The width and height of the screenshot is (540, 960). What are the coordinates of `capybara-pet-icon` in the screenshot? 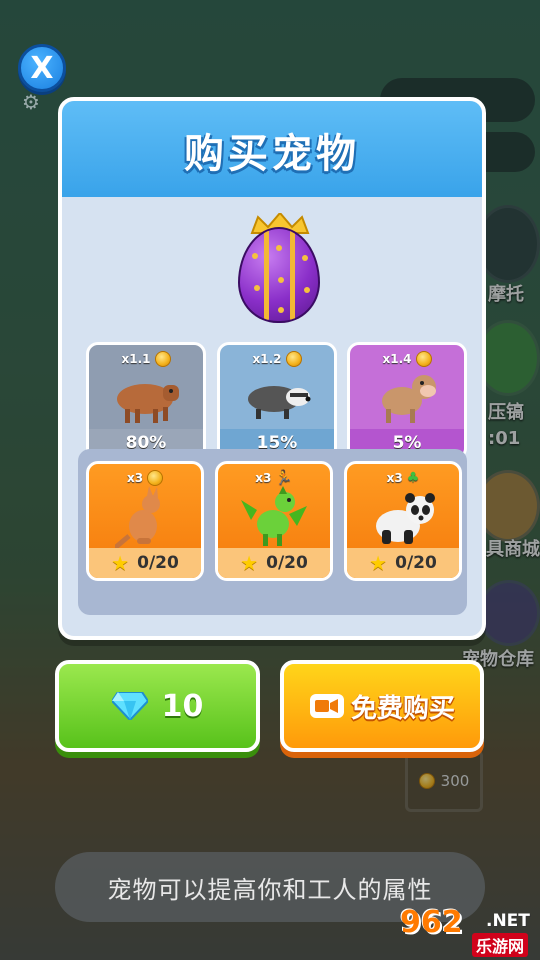 It's located at (148, 403).